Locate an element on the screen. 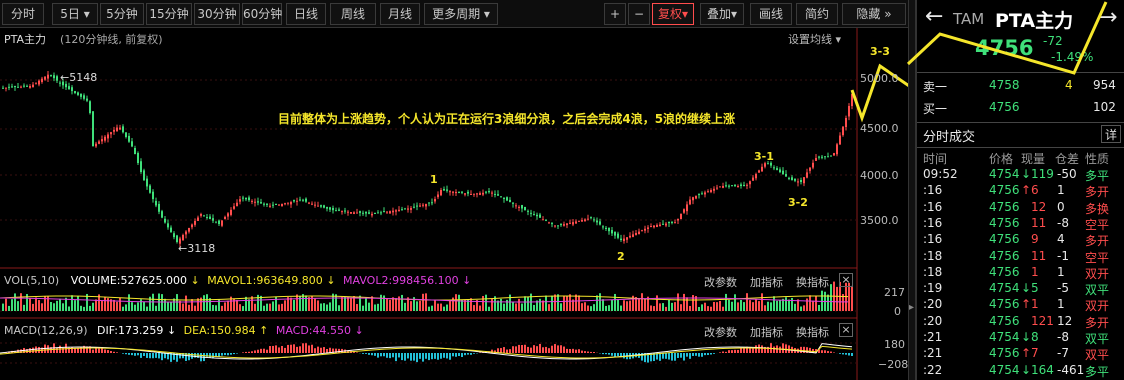 This screenshot has height=380, width=1124. expand-arrow-icon: ▸ is located at coordinates (912, 307).